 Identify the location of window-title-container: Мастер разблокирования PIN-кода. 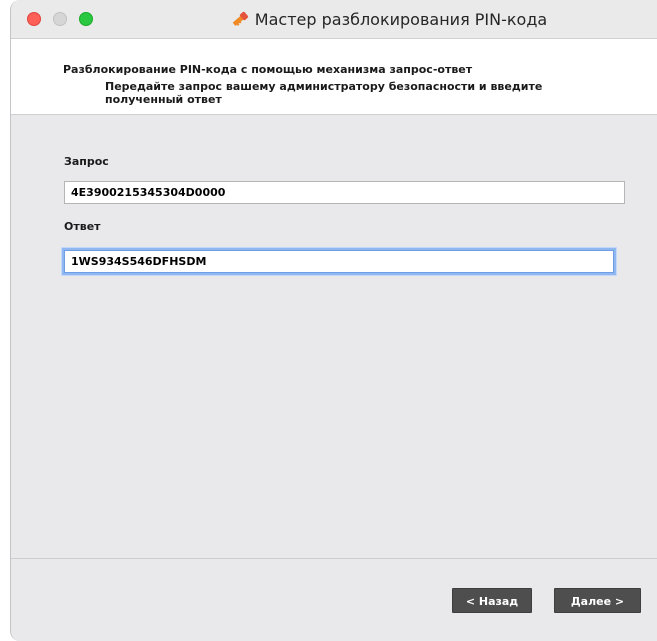
(334, 19).